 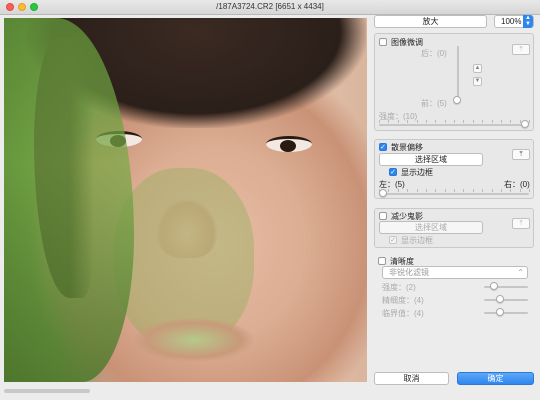 What do you see at coordinates (289, 144) in the screenshot?
I see `preview-right-eye` at bounding box center [289, 144].